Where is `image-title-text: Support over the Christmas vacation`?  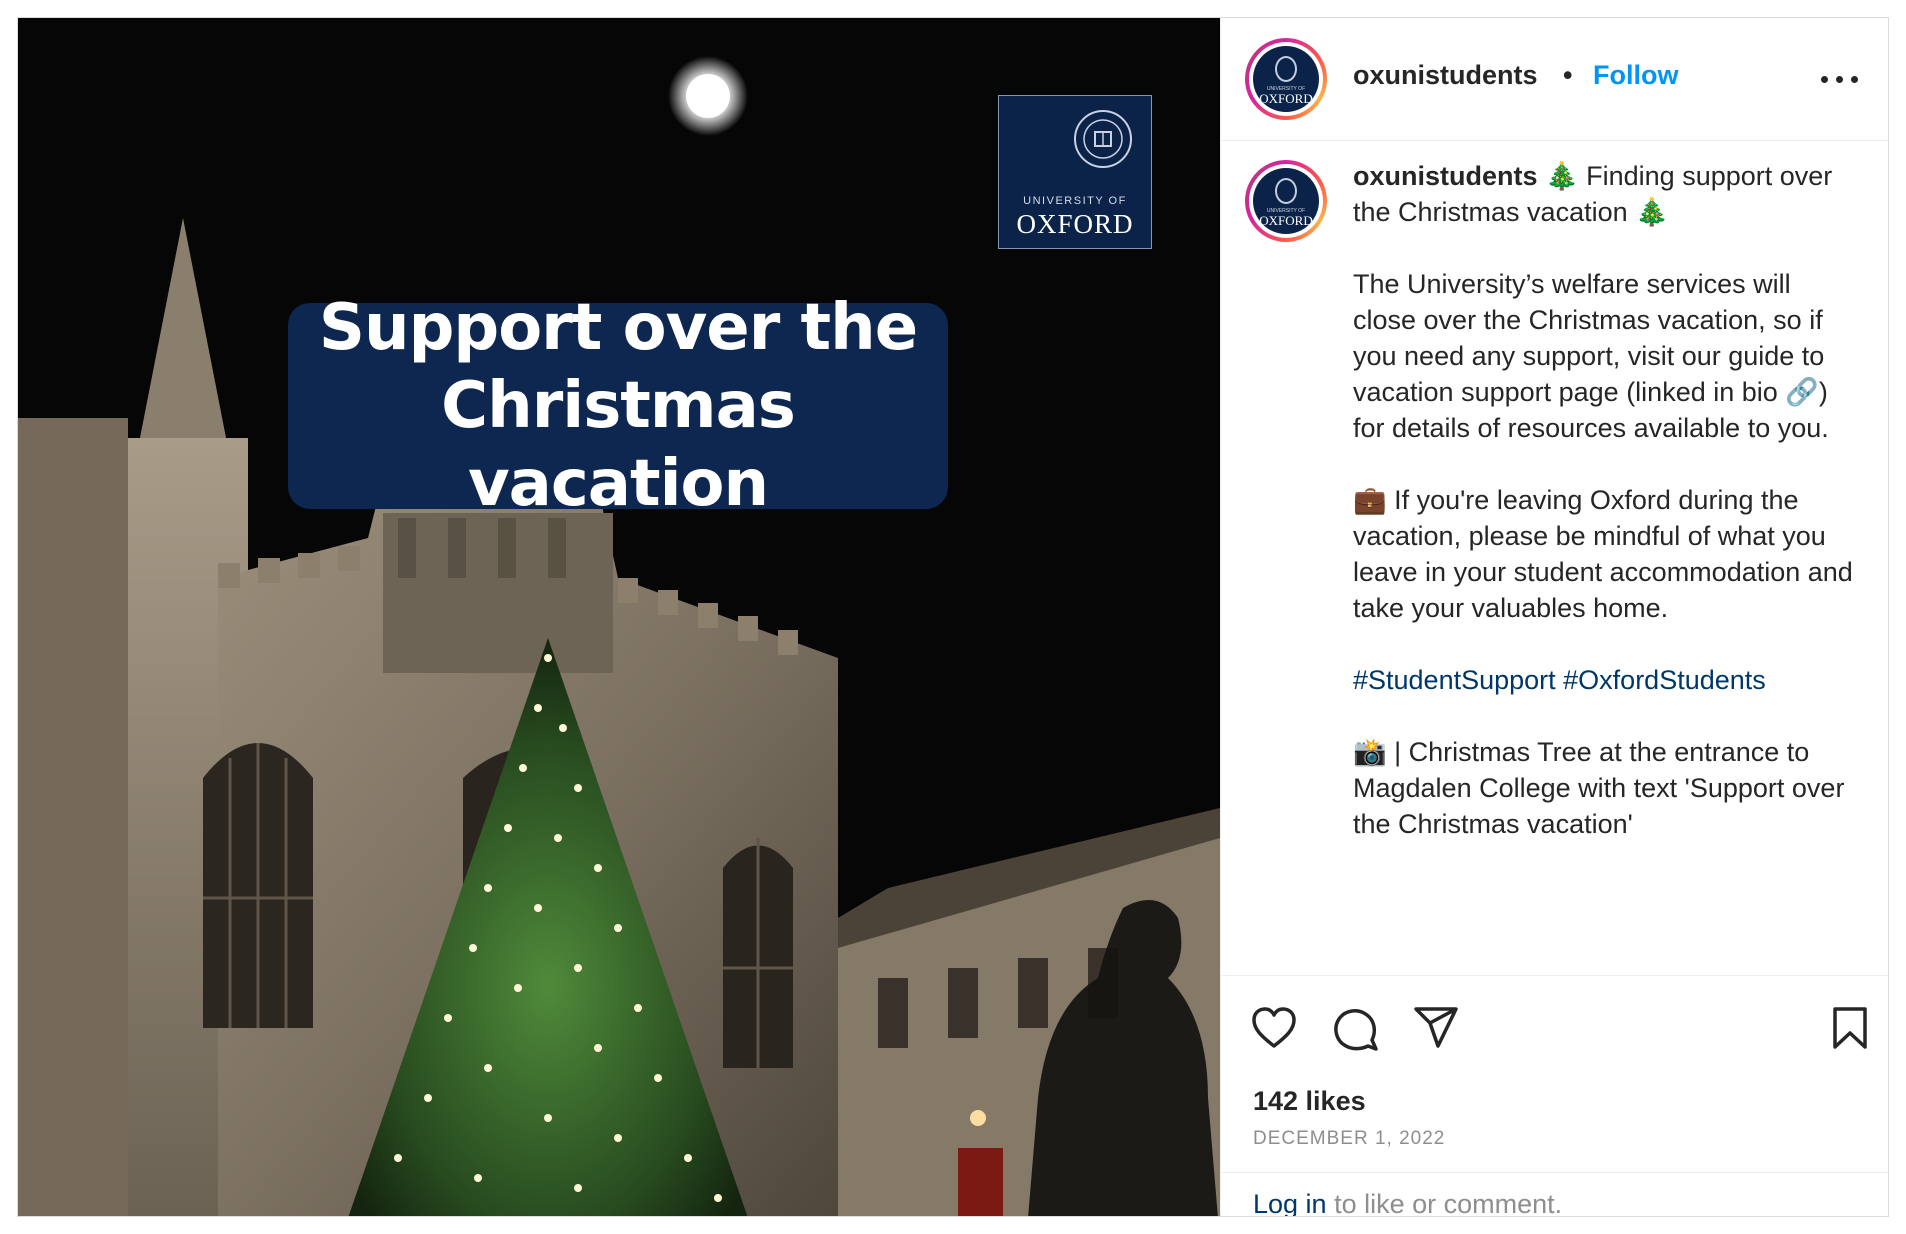 image-title-text: Support over the Christmas vacation is located at coordinates (618, 406).